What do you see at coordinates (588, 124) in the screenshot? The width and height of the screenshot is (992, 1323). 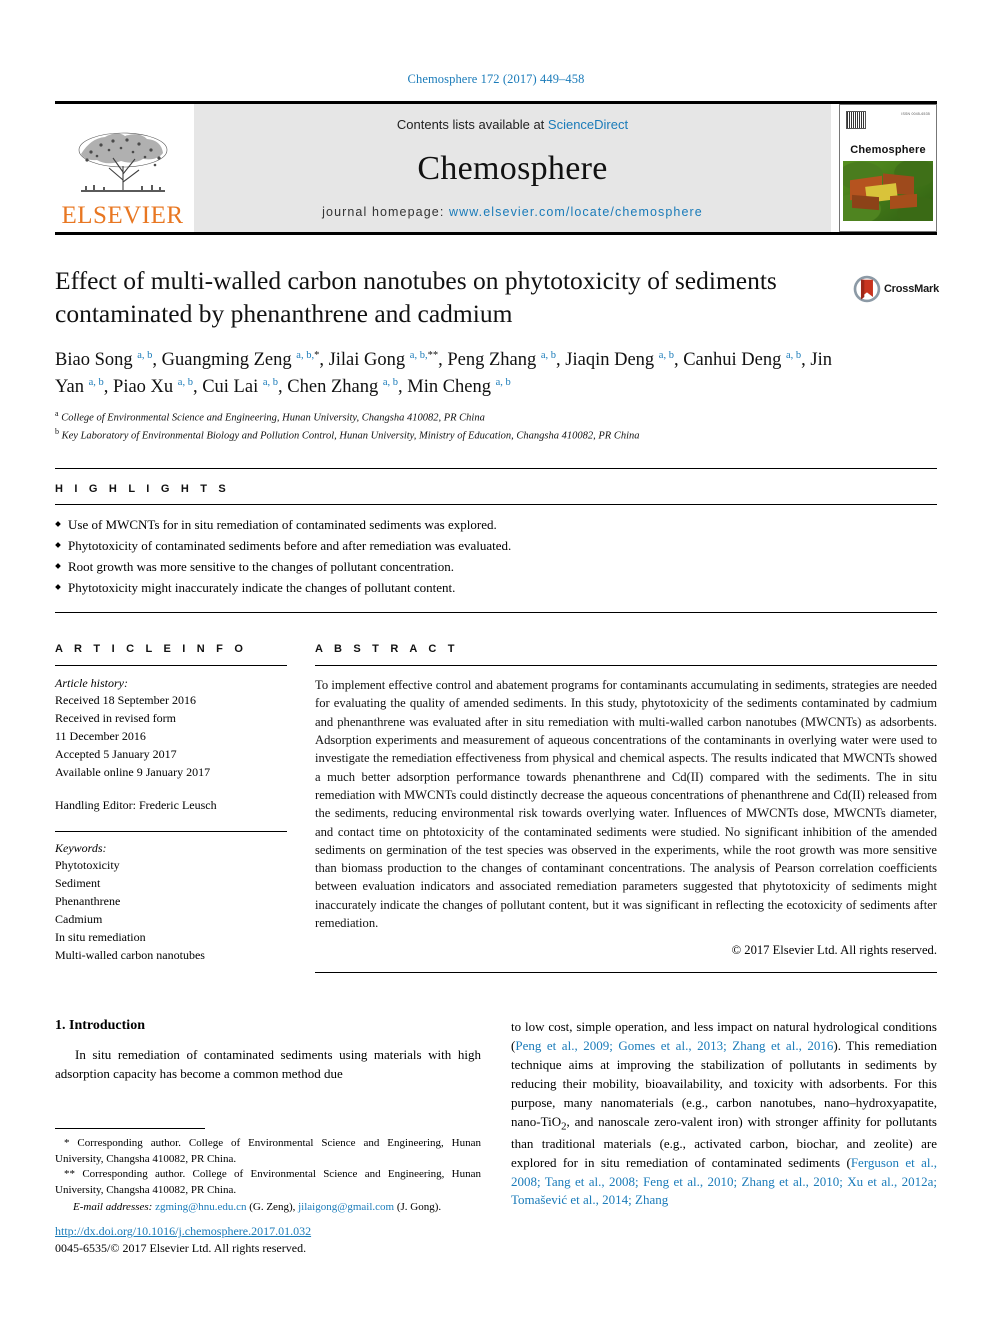 I see `sciencedirect-link: ScienceDirect` at bounding box center [588, 124].